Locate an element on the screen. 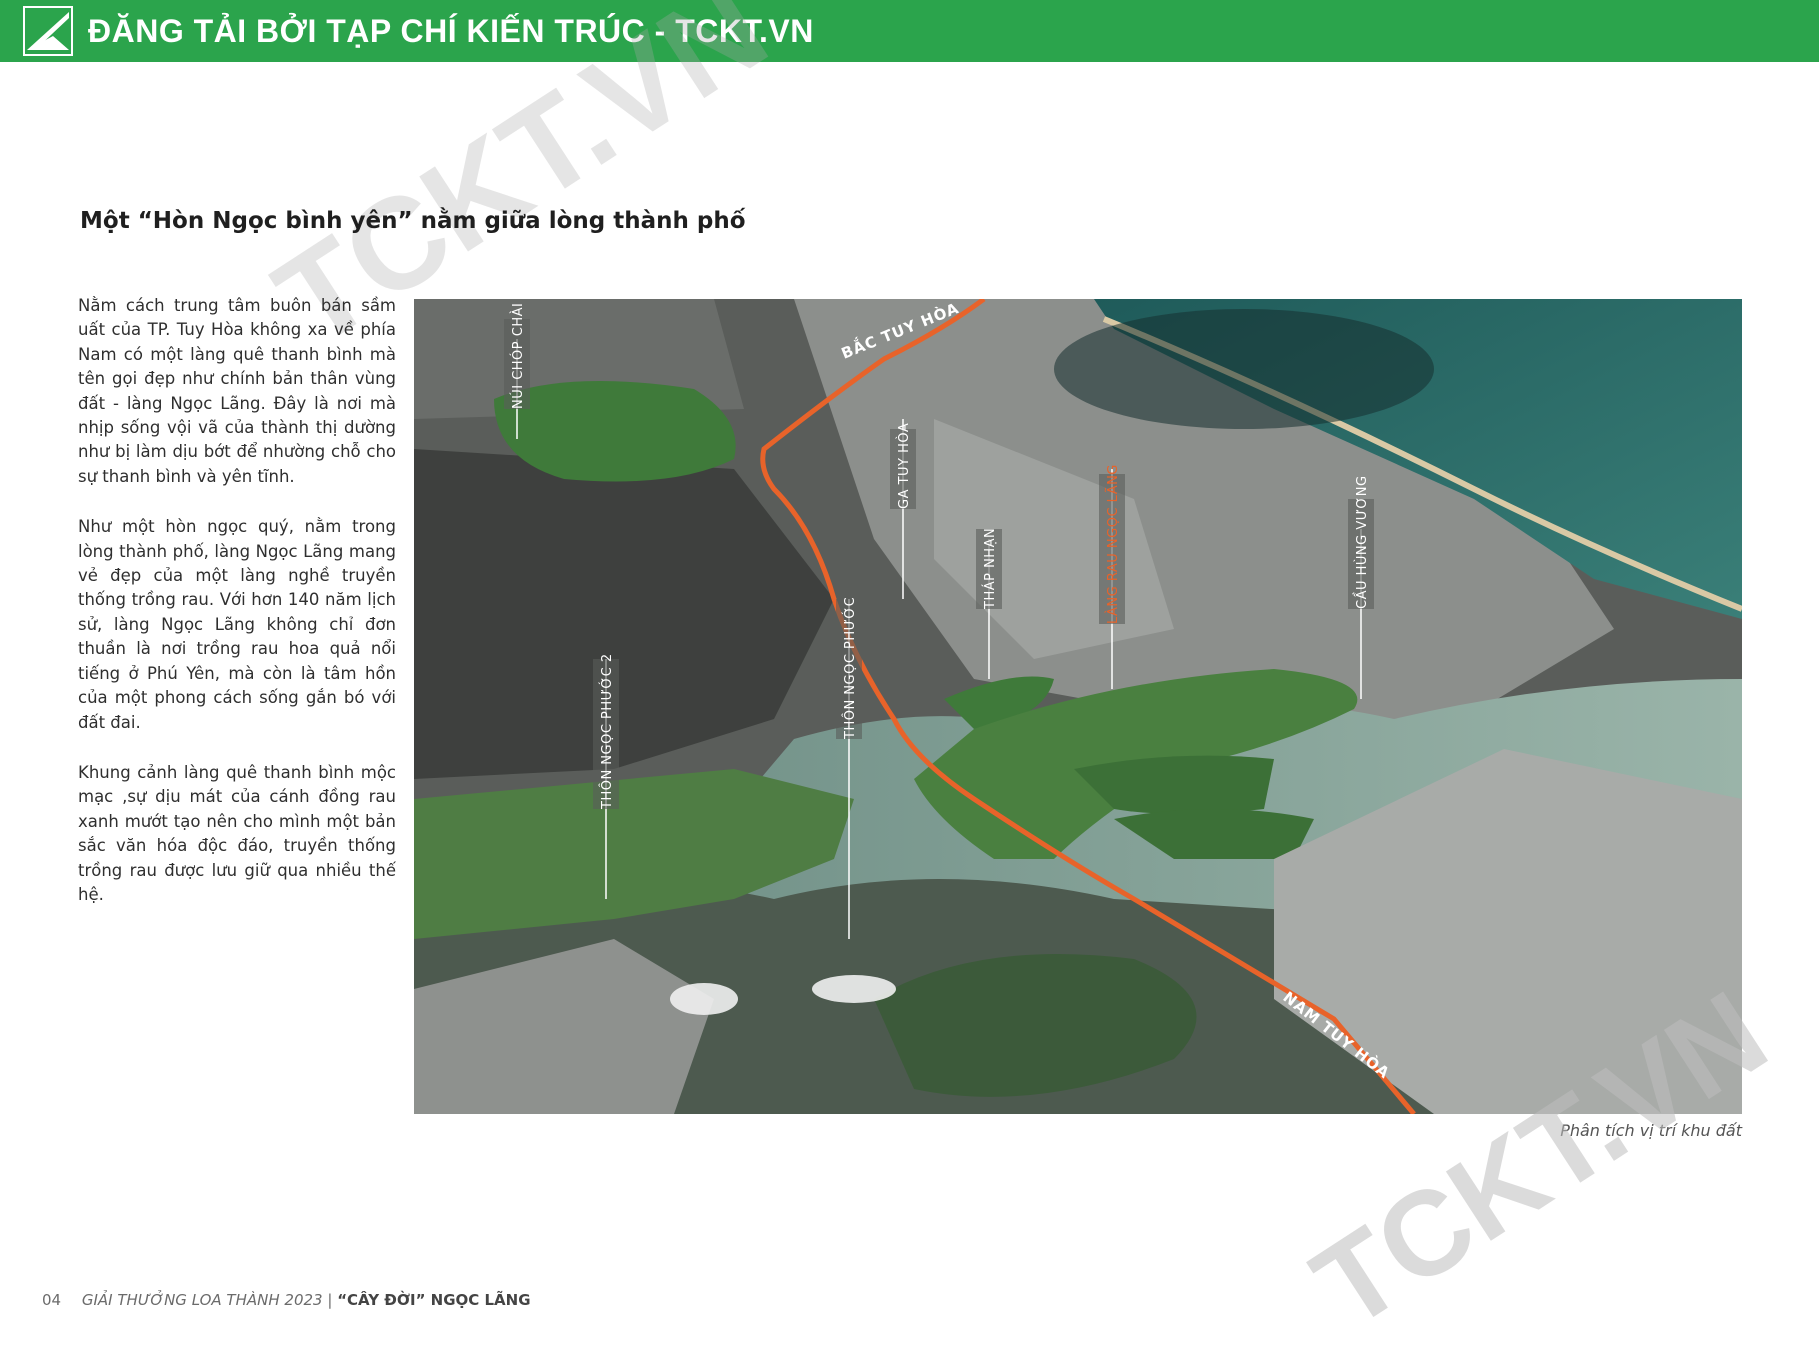 The image size is (1819, 1356). label-lang-rau-ngoc-lang: LÀNG RAU NGỌC LÃNG is located at coordinates (1113, 544).